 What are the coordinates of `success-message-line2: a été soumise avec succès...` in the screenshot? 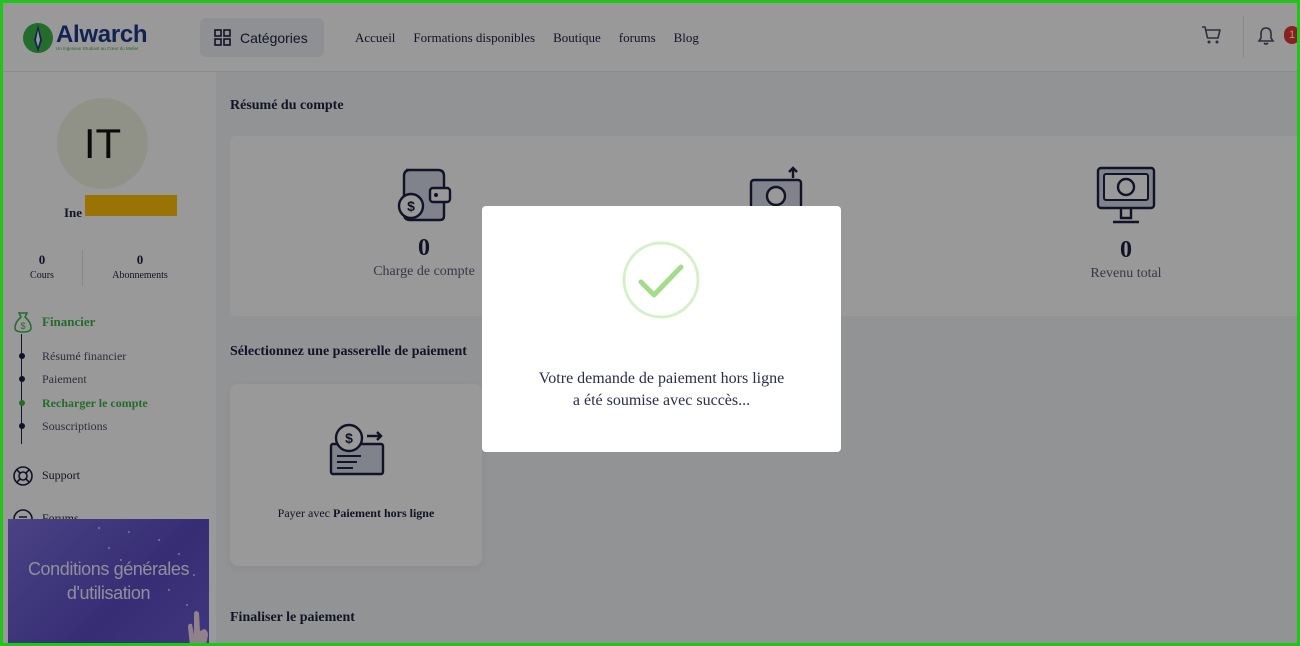 It's located at (661, 400).